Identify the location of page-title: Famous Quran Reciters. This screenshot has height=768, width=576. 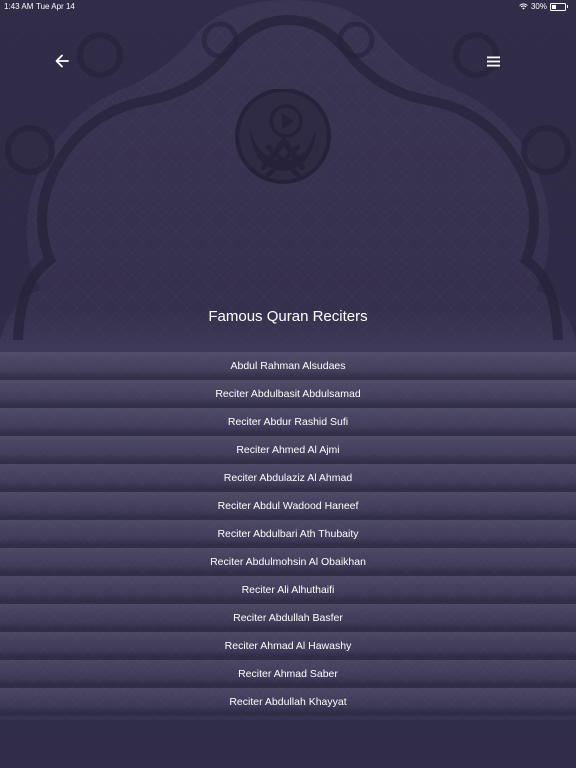
(288, 316).